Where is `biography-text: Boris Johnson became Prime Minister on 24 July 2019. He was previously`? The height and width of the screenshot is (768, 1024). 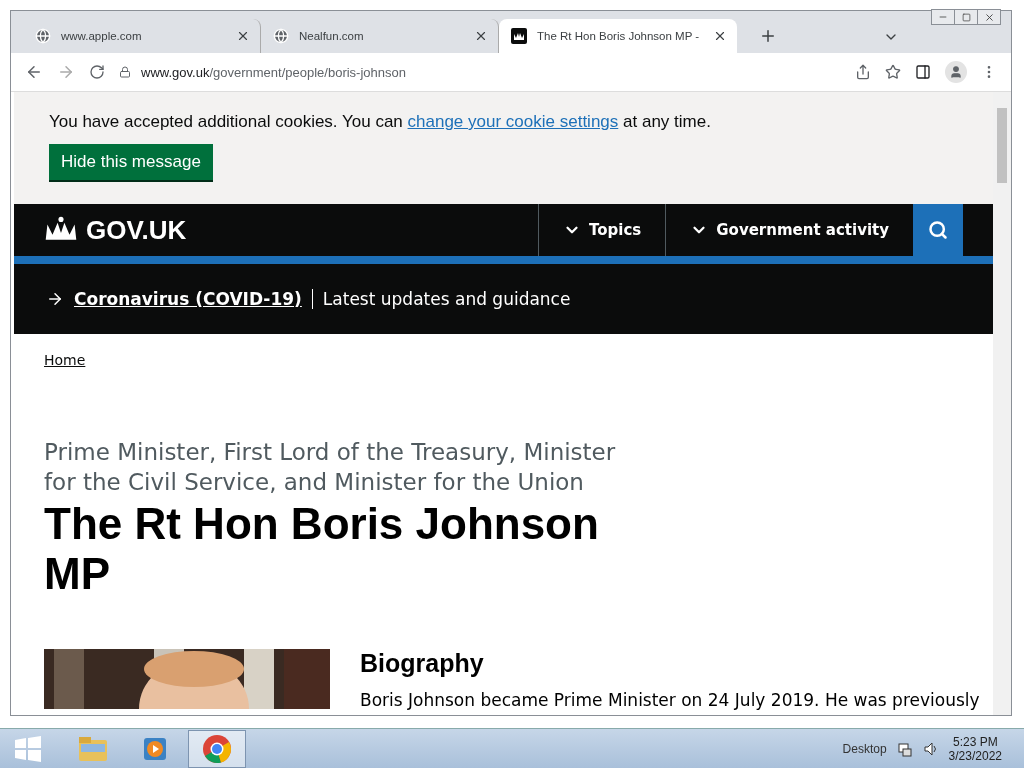 biography-text: Boris Johnson became Prime Minister on 24 July 2019. He was previously is located at coordinates (670, 700).